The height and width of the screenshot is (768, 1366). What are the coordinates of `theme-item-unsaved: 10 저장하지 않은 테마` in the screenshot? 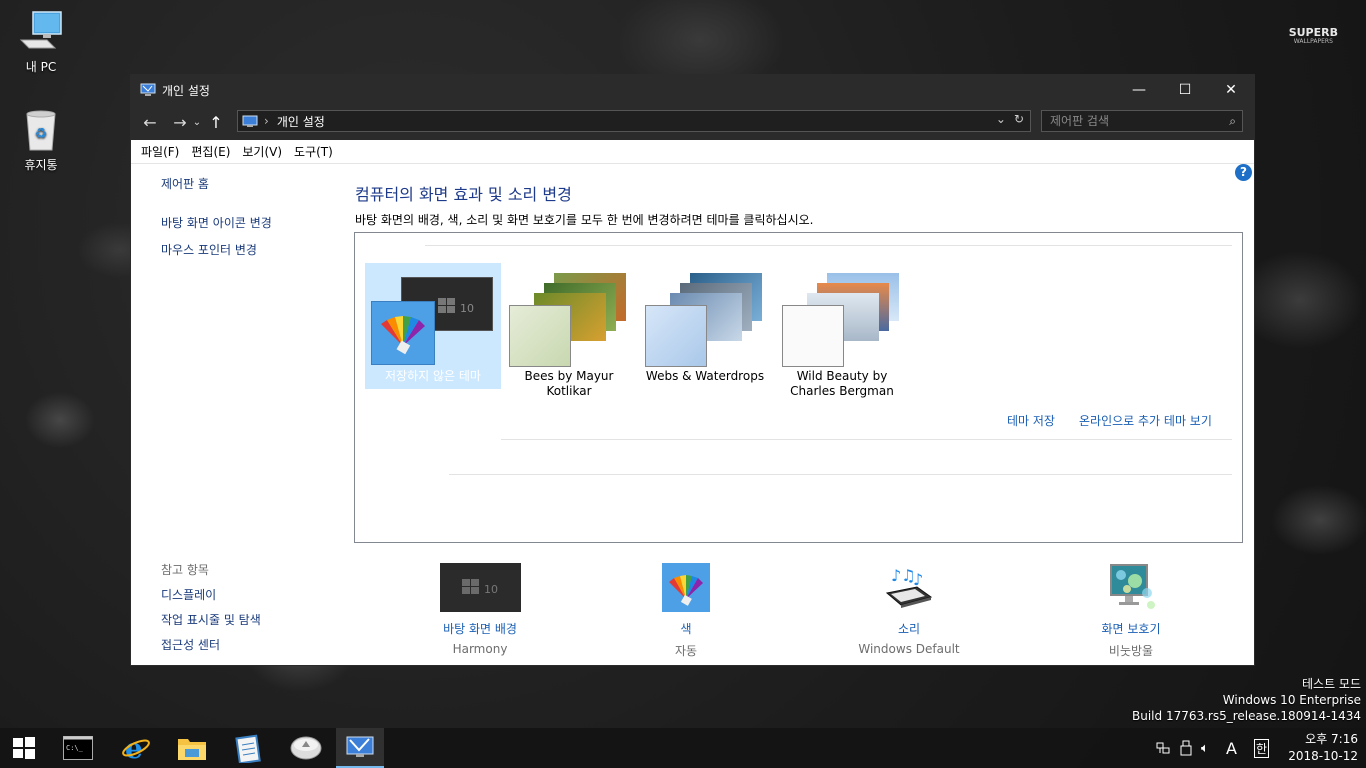 It's located at (433, 326).